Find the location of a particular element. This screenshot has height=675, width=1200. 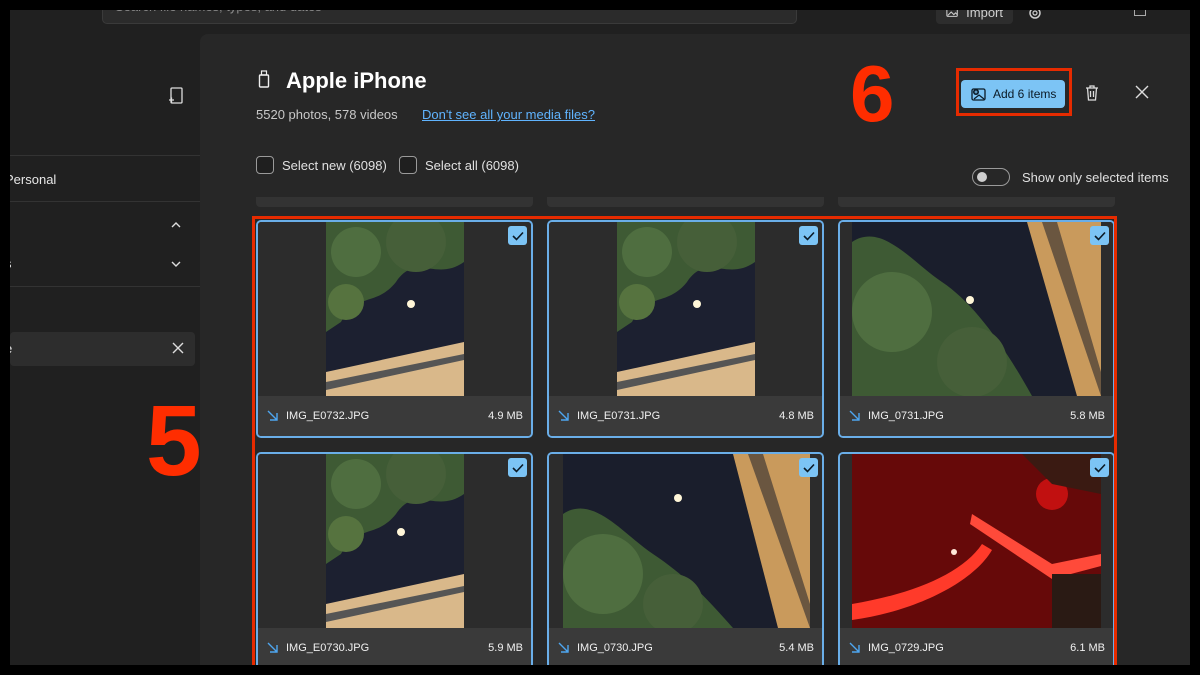

chevron-up-icon is located at coordinates (176, 225).